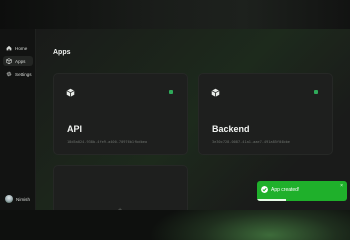 The height and width of the screenshot is (240, 350). Describe the element at coordinates (18, 119) in the screenshot. I see `sidebar: Home Apps Settings Nimish` at that location.